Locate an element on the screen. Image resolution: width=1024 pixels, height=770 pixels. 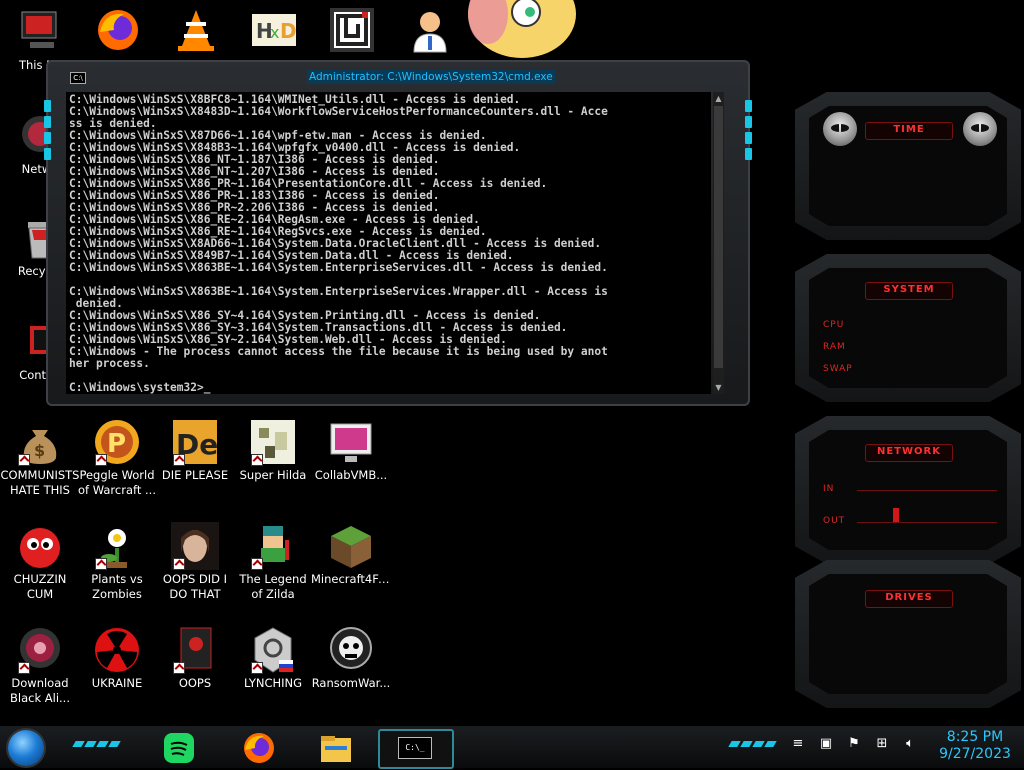
vlc-icon is located at coordinates (196, 30).